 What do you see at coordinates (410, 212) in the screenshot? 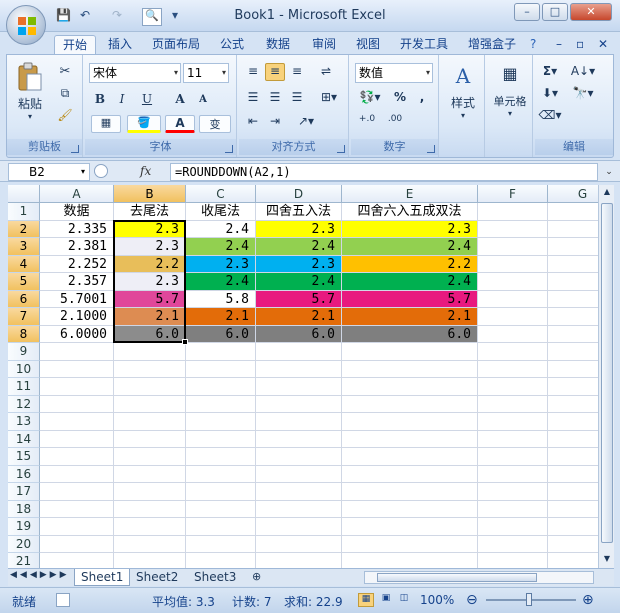
I see `cell-e1: 四舍六入五成双法` at bounding box center [410, 212].